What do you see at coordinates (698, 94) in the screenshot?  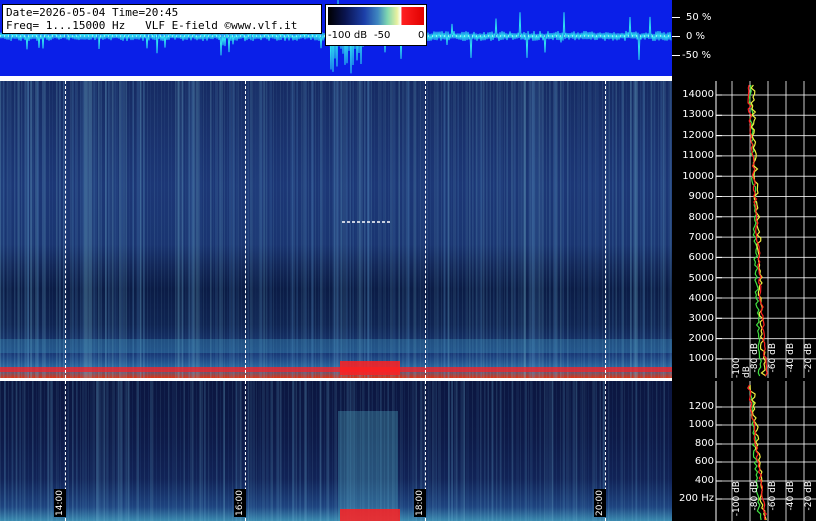 I see `freq-axis-label: 14000` at bounding box center [698, 94].